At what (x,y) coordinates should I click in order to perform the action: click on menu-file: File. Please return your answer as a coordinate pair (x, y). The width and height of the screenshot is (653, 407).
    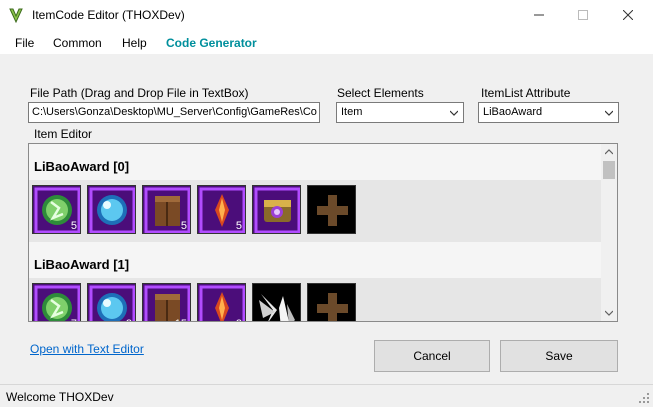
    Looking at the image, I should click on (24, 43).